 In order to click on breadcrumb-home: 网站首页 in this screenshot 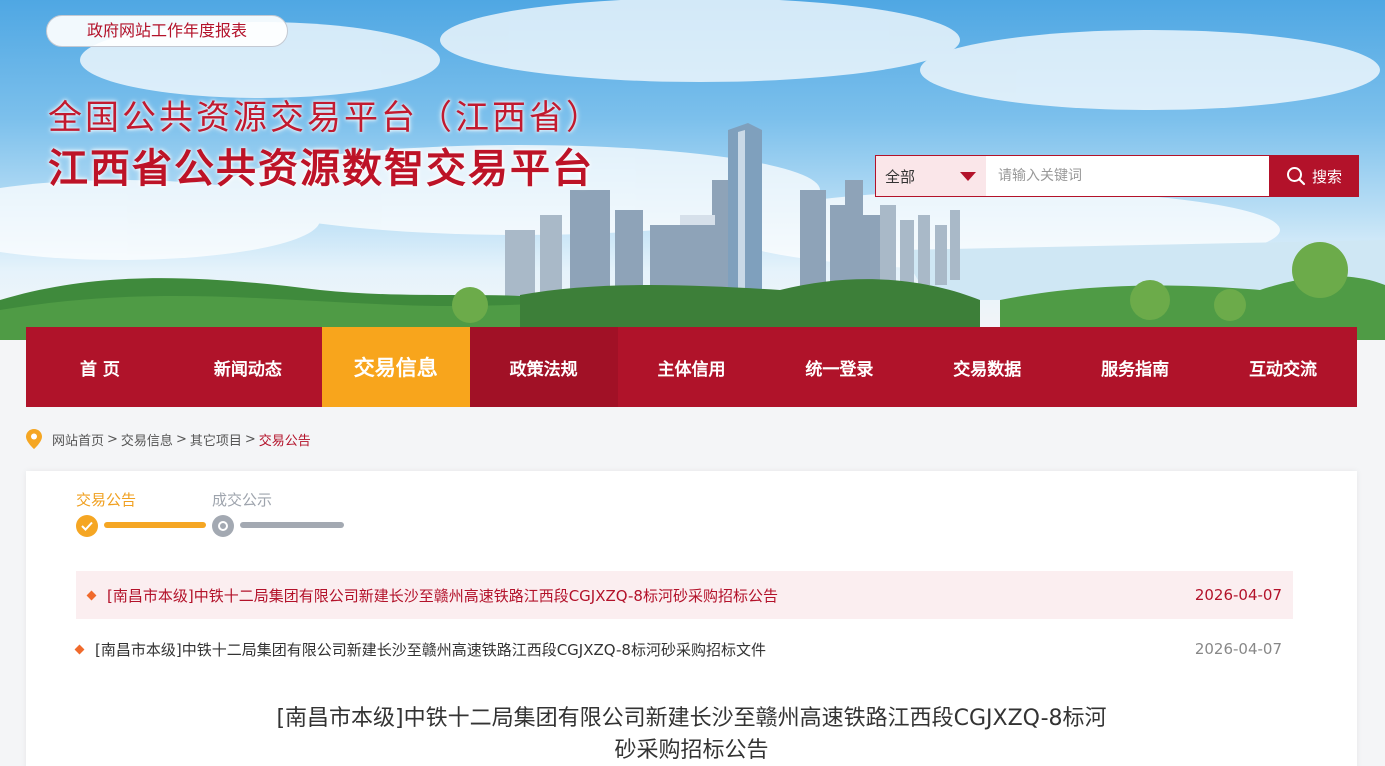, I will do `click(78, 439)`.